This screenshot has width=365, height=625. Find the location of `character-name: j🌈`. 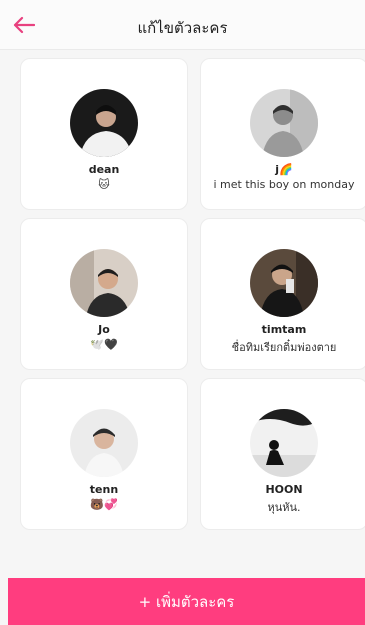

character-name: j🌈 is located at coordinates (284, 169).